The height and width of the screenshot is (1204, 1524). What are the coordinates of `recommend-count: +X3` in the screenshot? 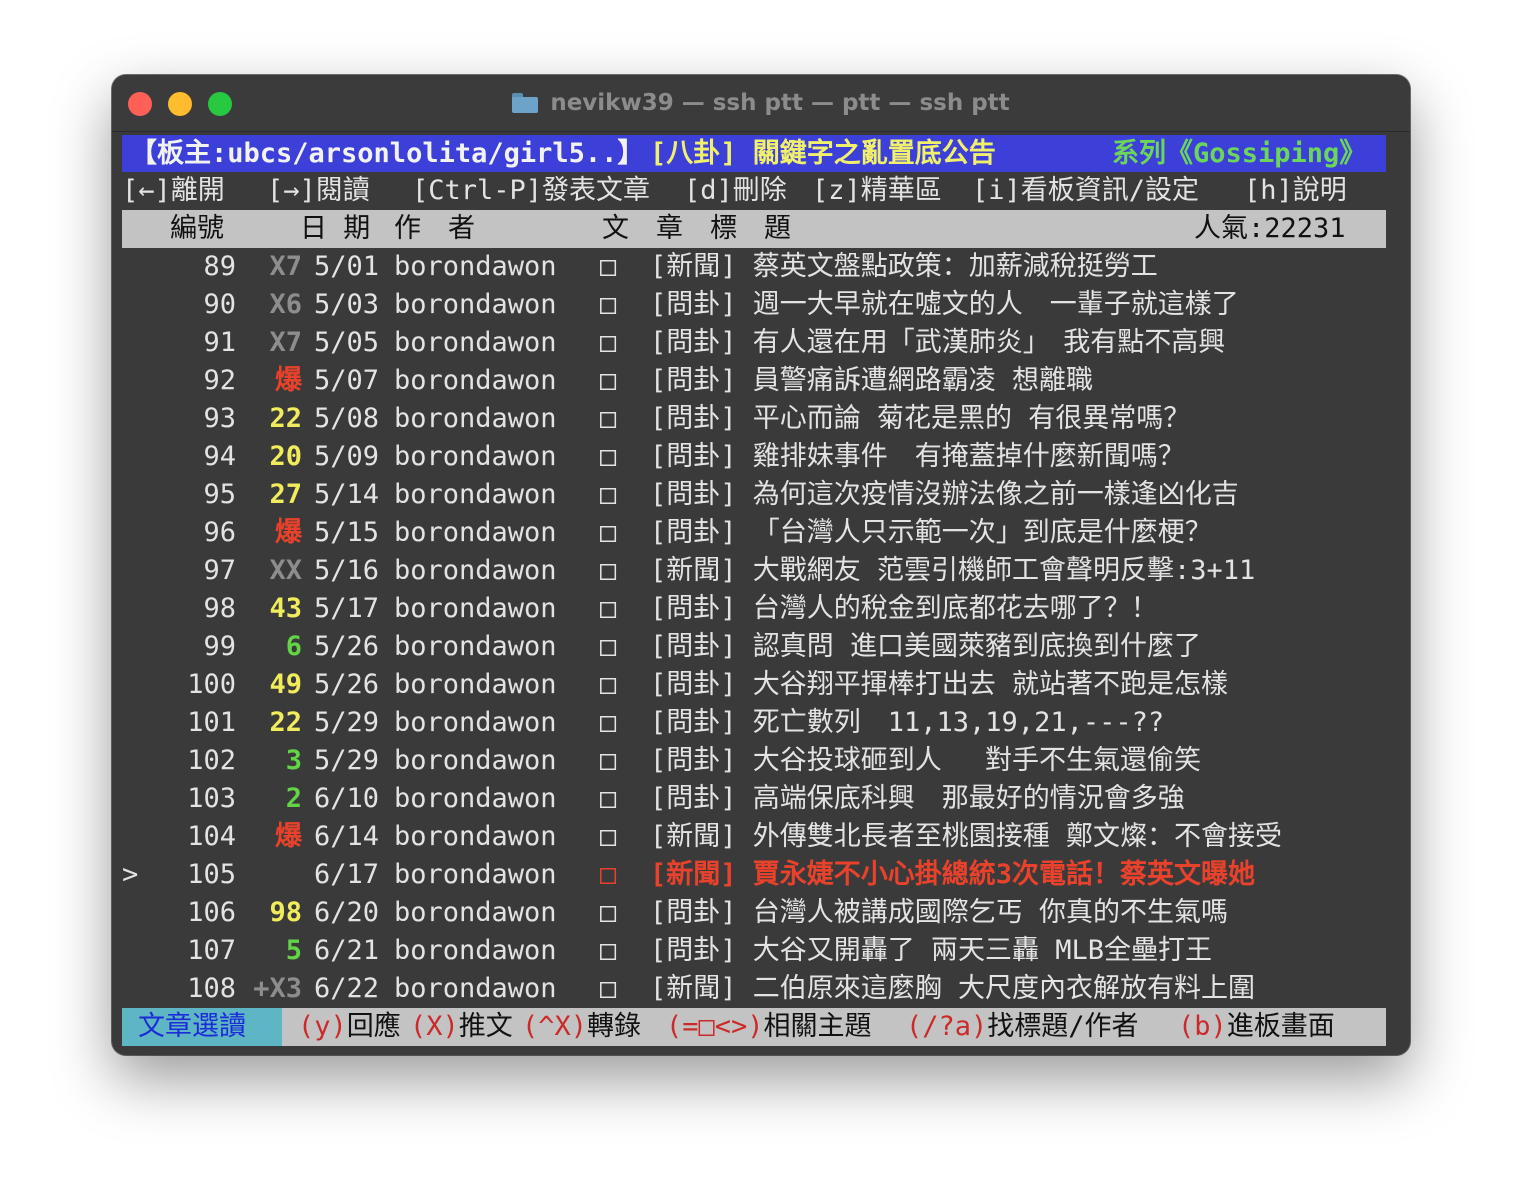 It's located at (277, 988).